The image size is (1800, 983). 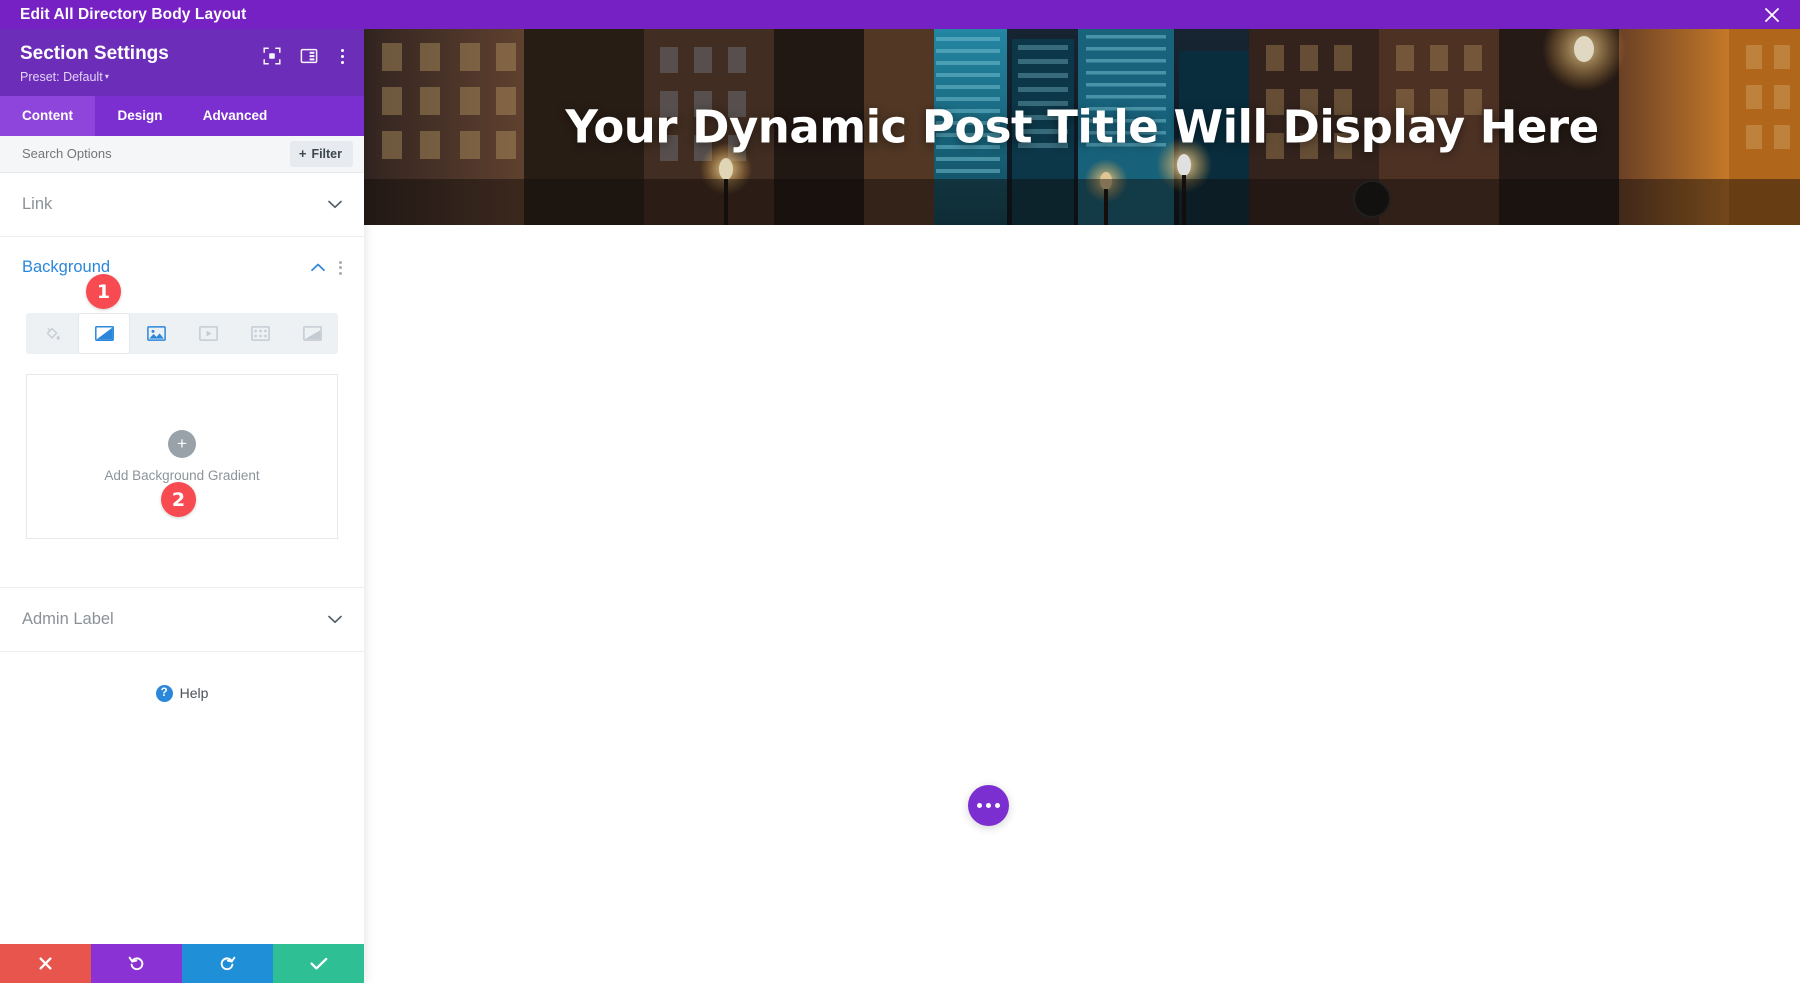 I want to click on panel-tabs: Content Design Advanced, so click(x=182, y=115).